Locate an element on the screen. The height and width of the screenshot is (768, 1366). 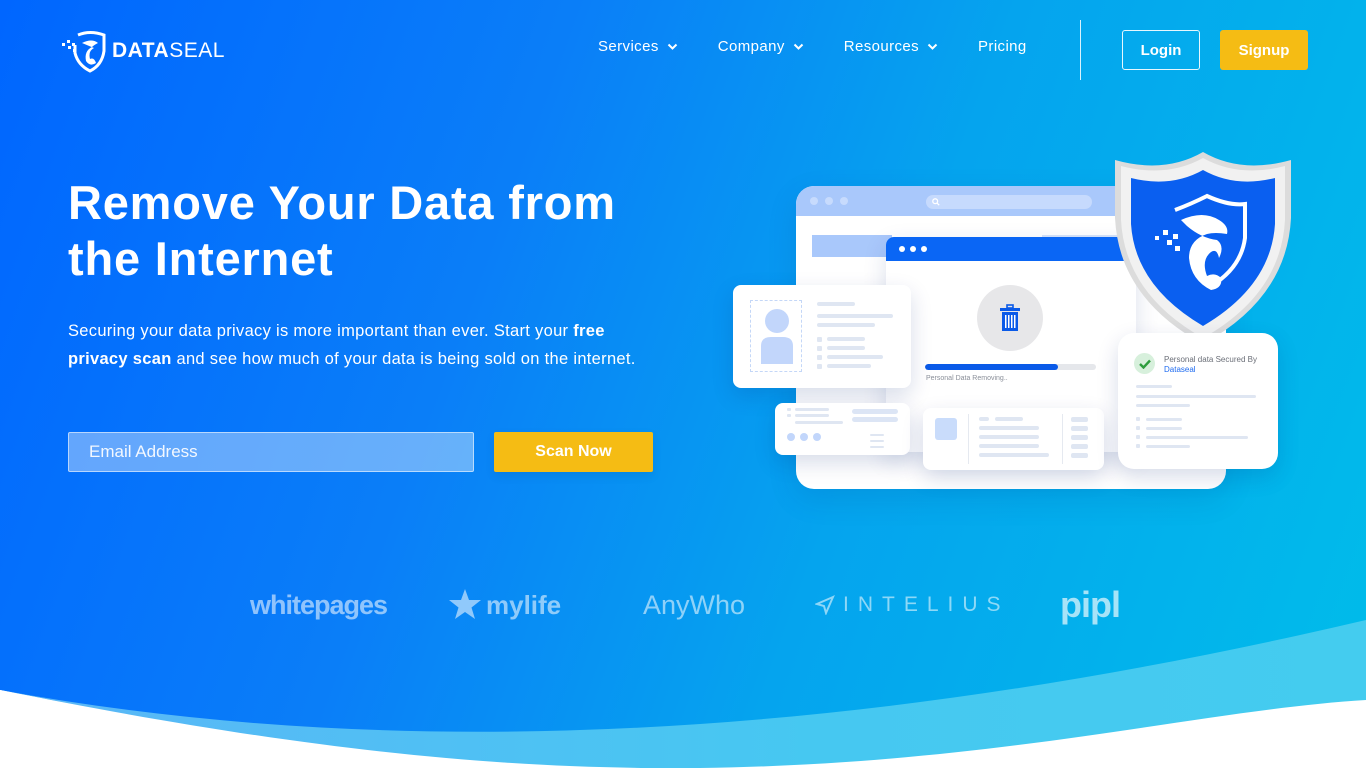
info-card is located at coordinates (842, 429).